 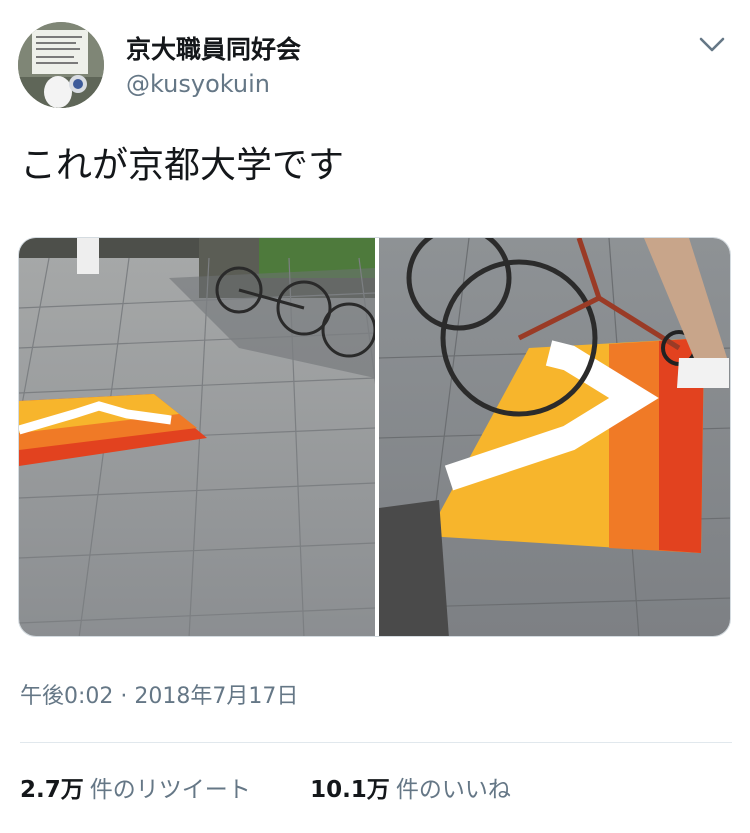 I want to click on tweet-text: これが京都大学です, so click(x=182, y=165).